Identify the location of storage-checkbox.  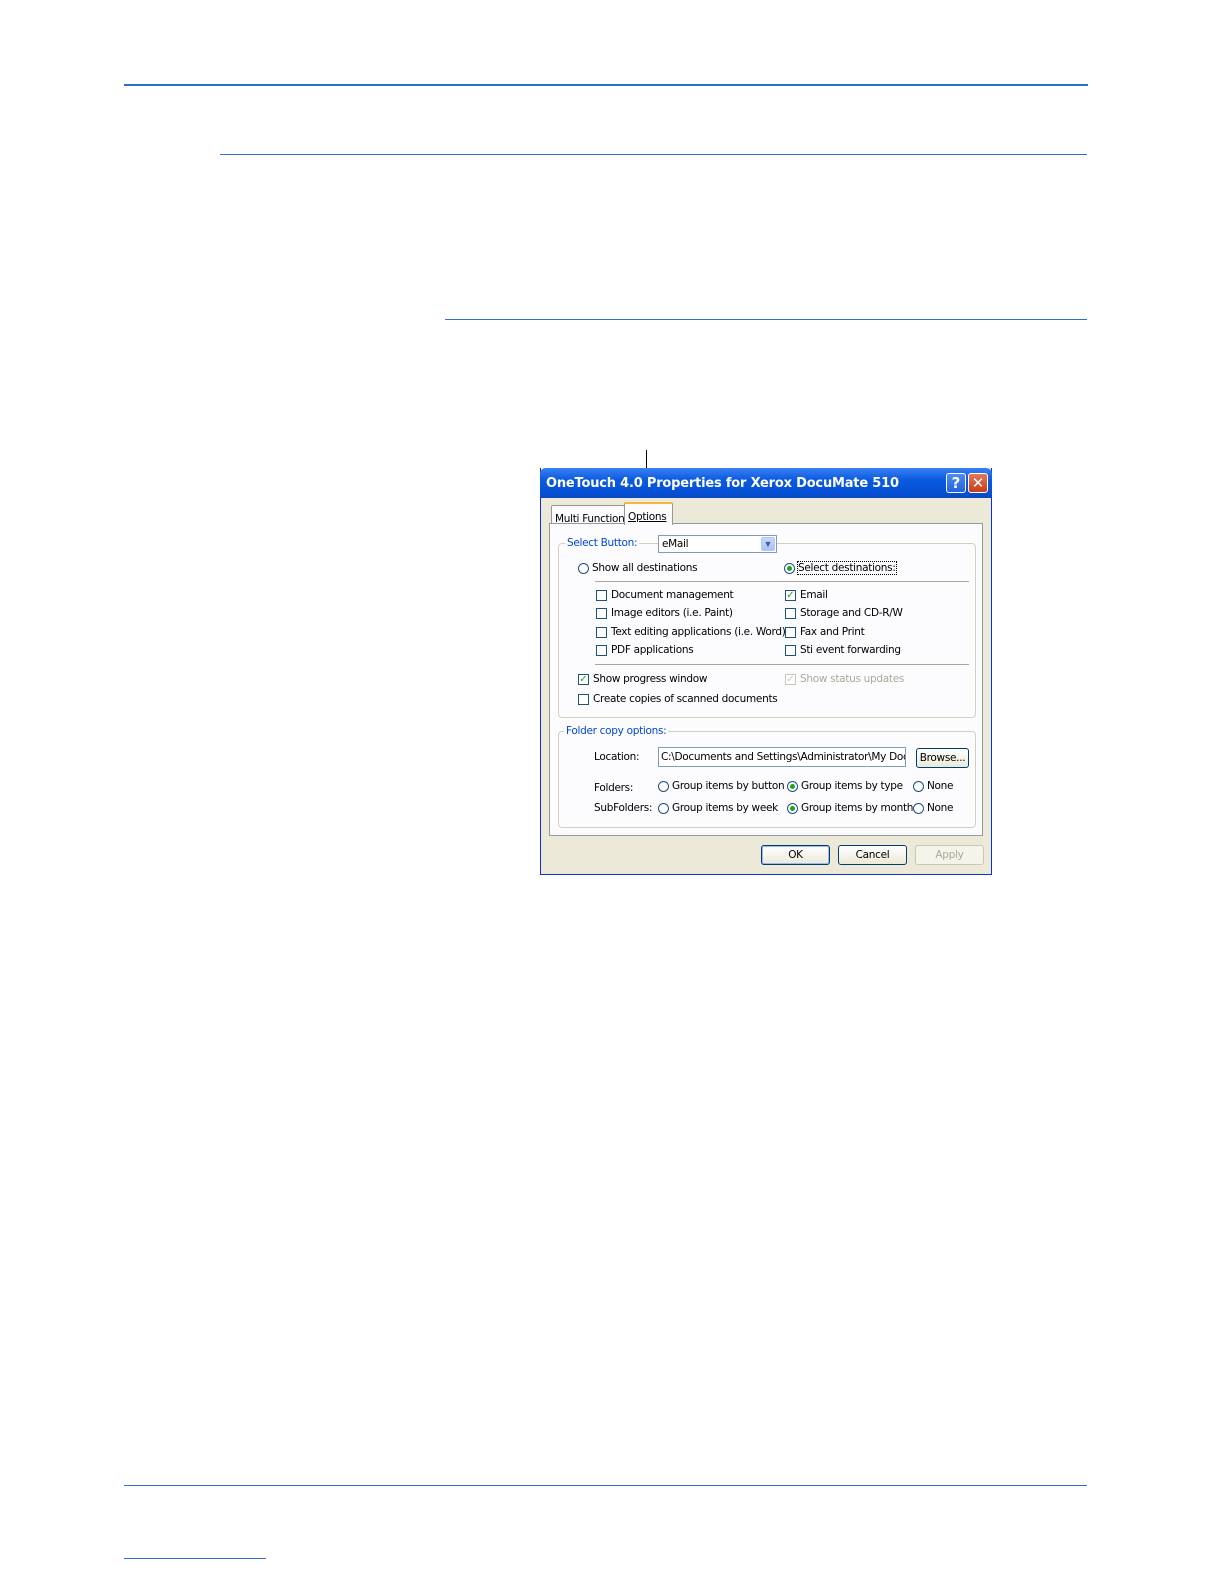
(790, 613).